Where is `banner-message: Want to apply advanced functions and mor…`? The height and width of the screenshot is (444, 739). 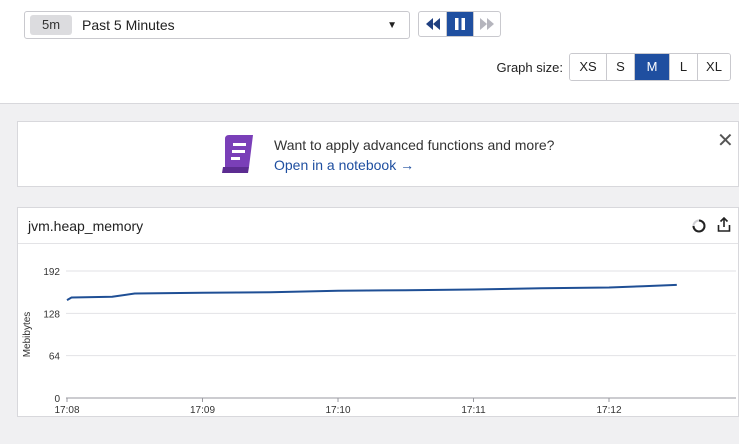
banner-message: Want to apply advanced functions and mor… is located at coordinates (414, 145).